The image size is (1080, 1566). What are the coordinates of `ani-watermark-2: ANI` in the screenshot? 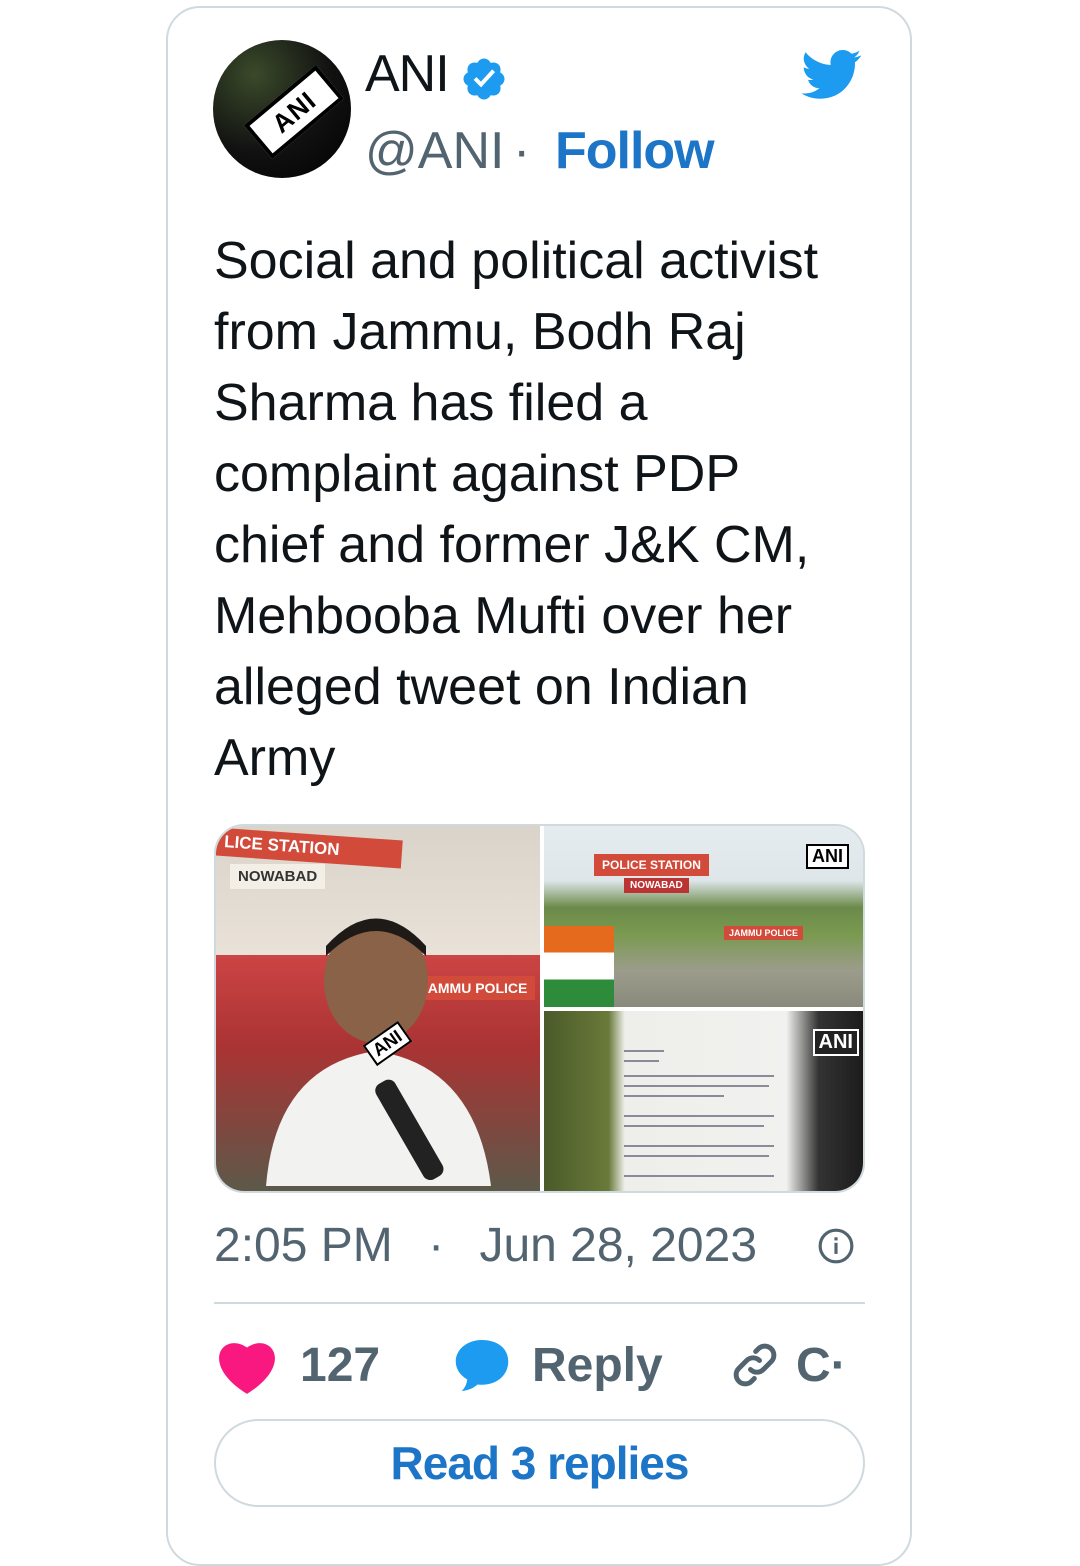 It's located at (827, 856).